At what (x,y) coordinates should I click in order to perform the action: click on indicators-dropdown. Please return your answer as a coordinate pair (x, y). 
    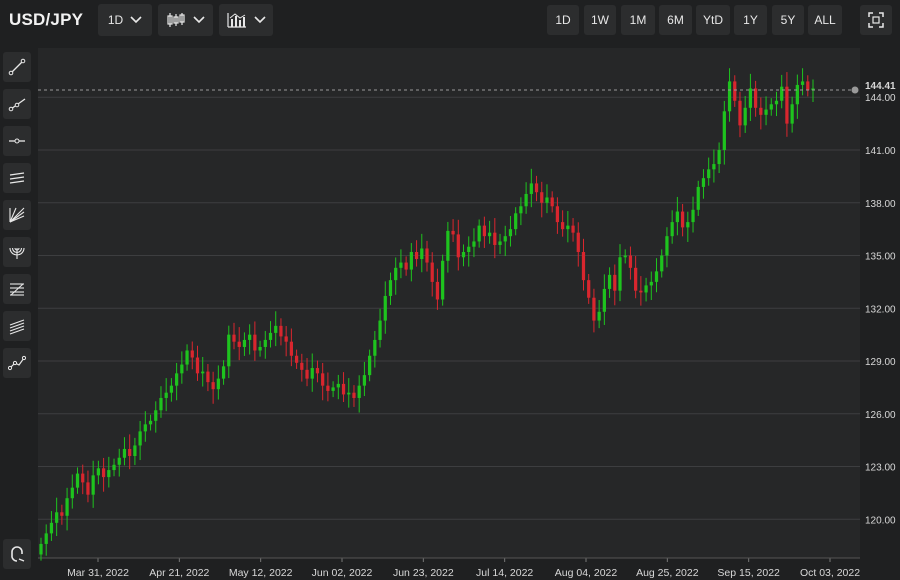
    Looking at the image, I should click on (246, 20).